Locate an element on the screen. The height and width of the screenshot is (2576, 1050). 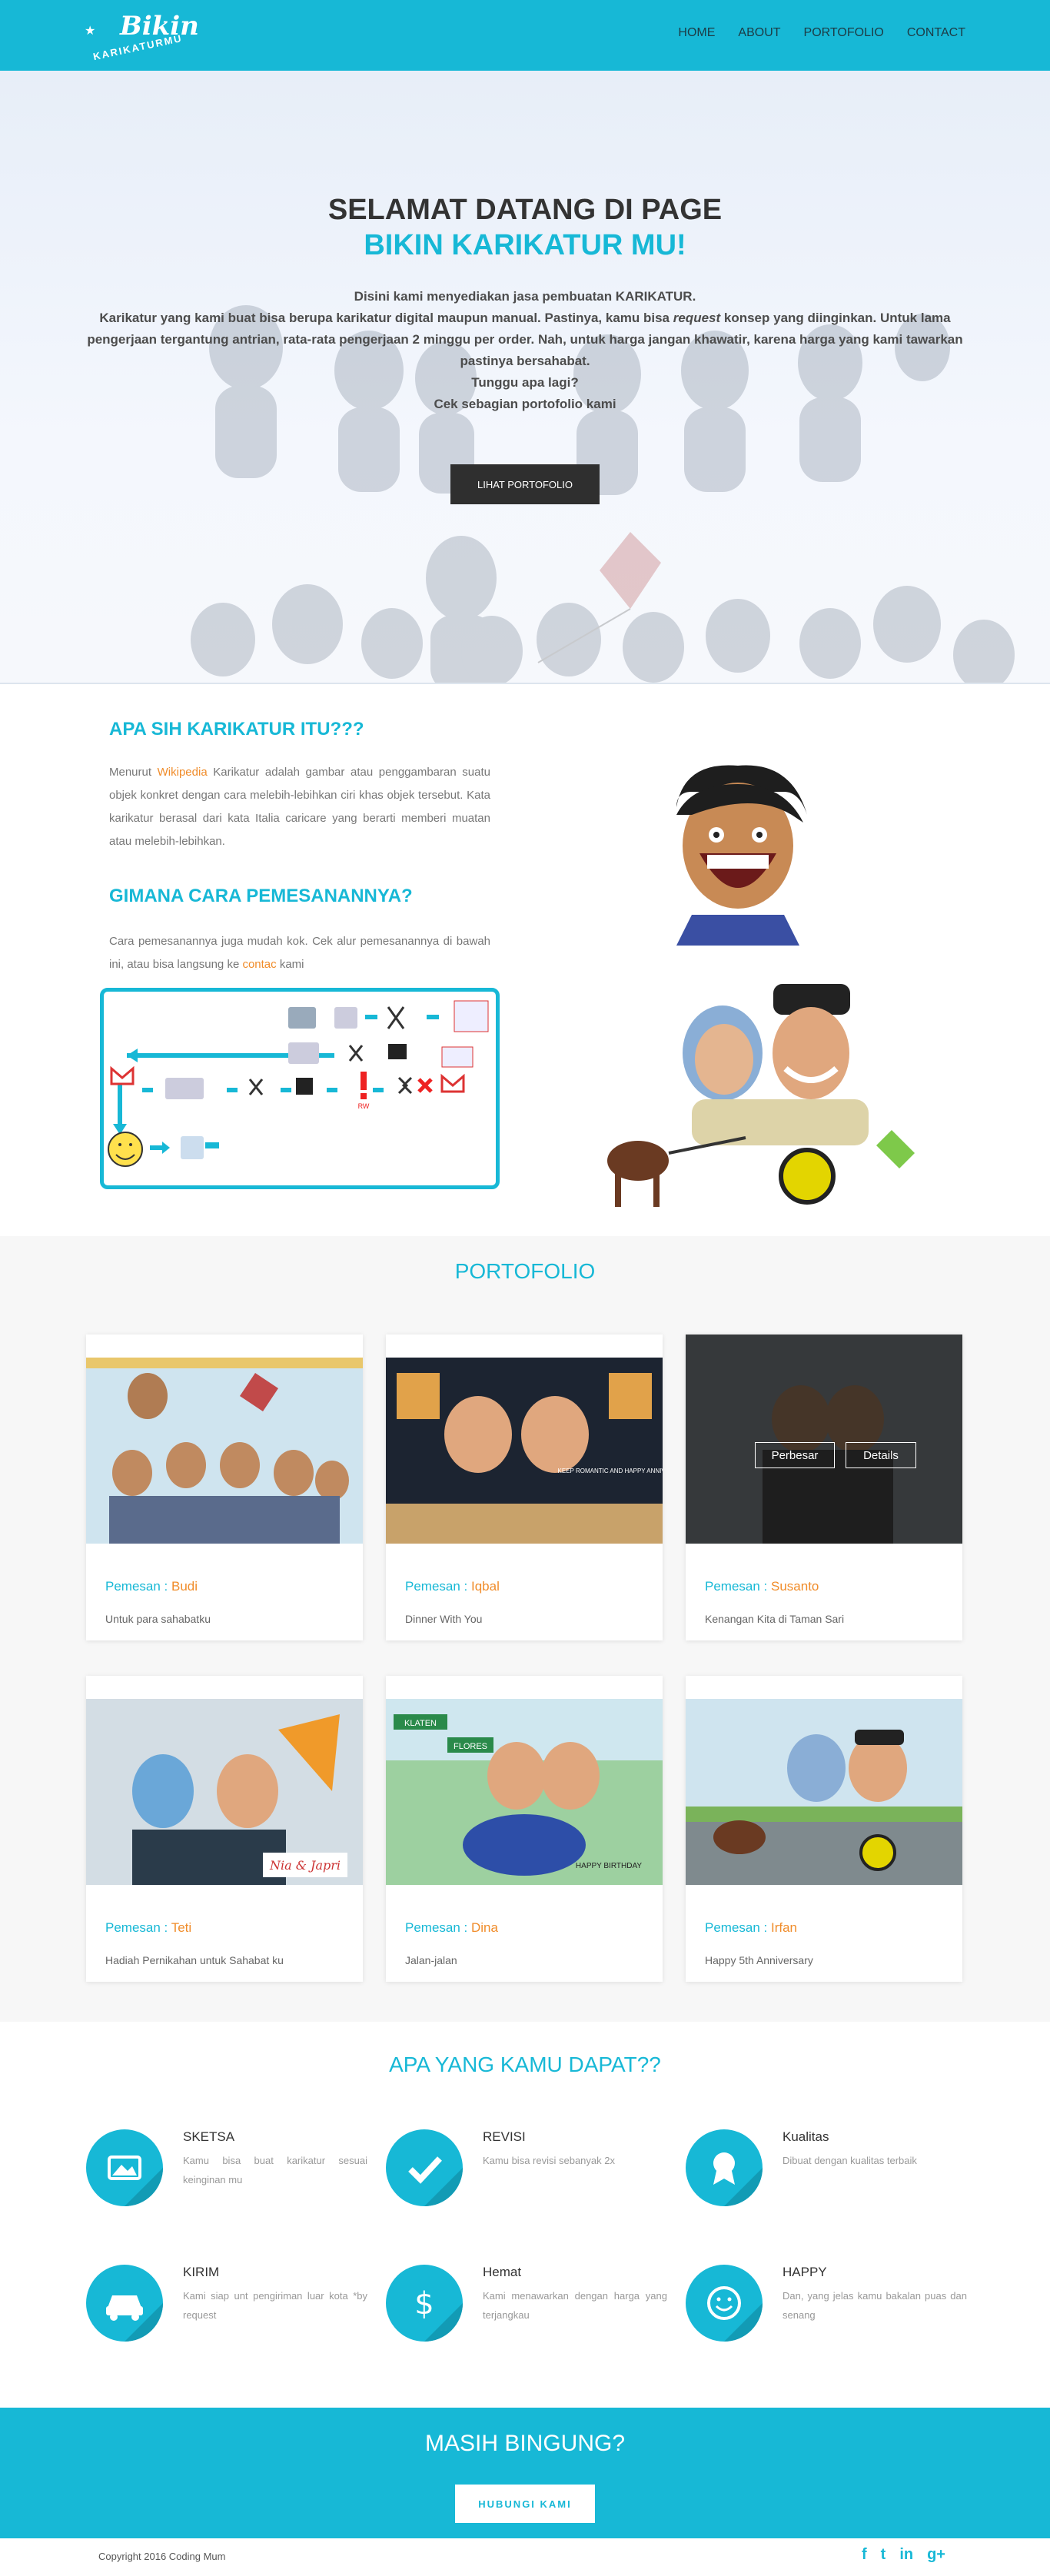
order-text-b: kami is located at coordinates (290, 964).